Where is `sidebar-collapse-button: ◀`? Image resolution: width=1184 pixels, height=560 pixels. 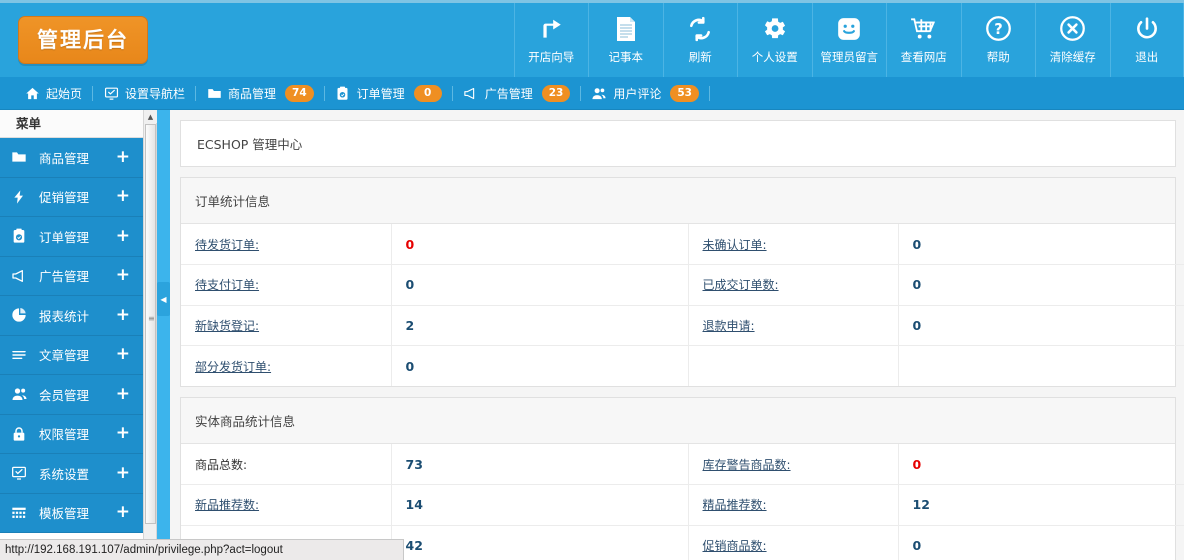 sidebar-collapse-button: ◀ is located at coordinates (163, 299).